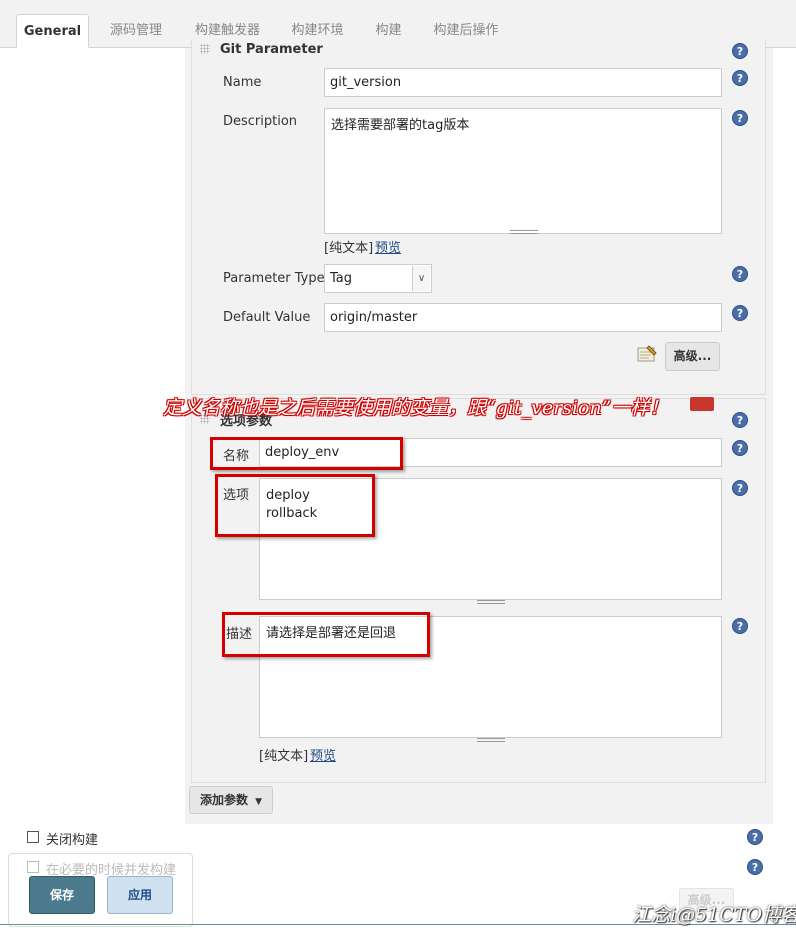 This screenshot has width=796, height=937. What do you see at coordinates (223, 800) in the screenshot?
I see `add-parameter-label: 添加参数` at bounding box center [223, 800].